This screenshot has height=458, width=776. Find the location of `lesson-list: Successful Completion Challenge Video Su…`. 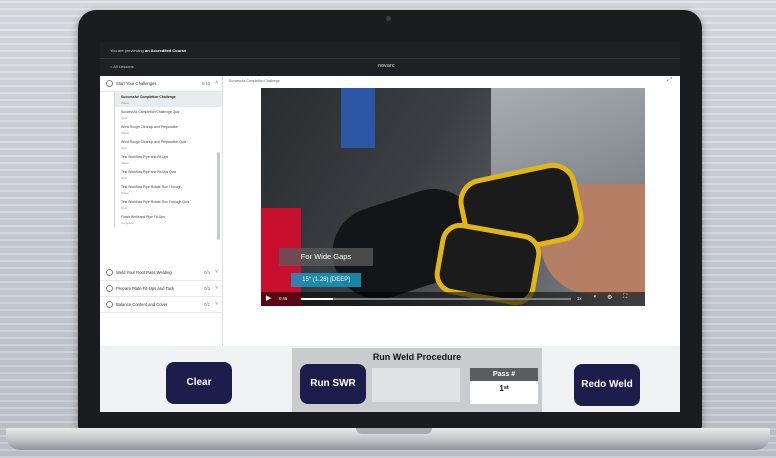

lesson-list: Successful Completion Challenge Video Su… is located at coordinates (161, 178).